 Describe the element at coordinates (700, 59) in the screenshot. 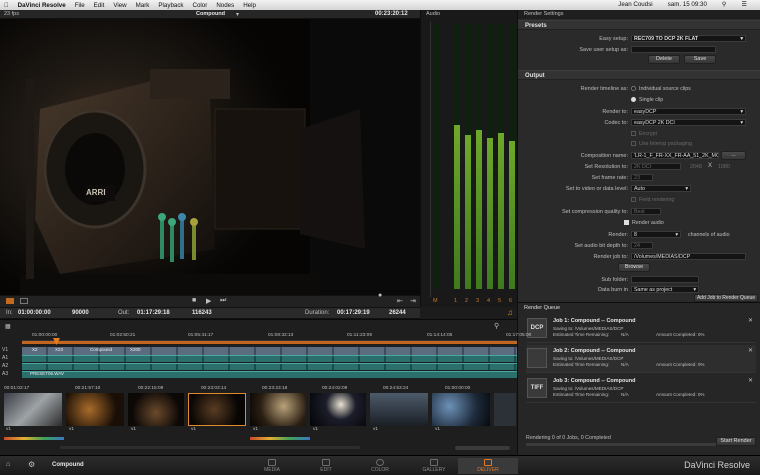

I see `save-button: Save` at that location.